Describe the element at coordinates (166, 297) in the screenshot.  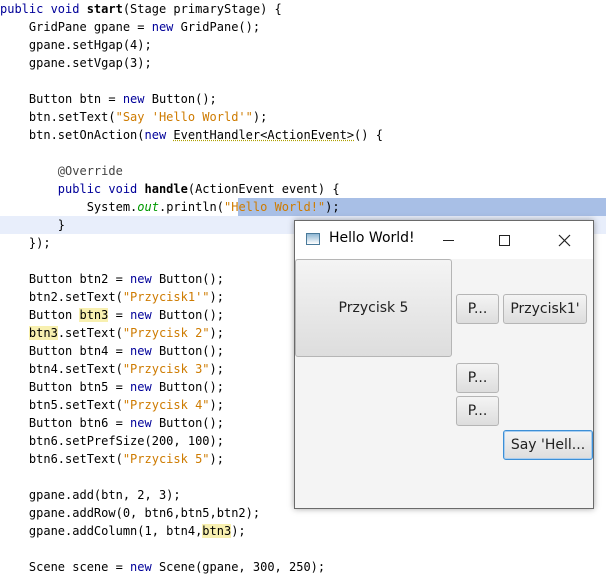
I see `code-token: "Przycisk1'"` at that location.